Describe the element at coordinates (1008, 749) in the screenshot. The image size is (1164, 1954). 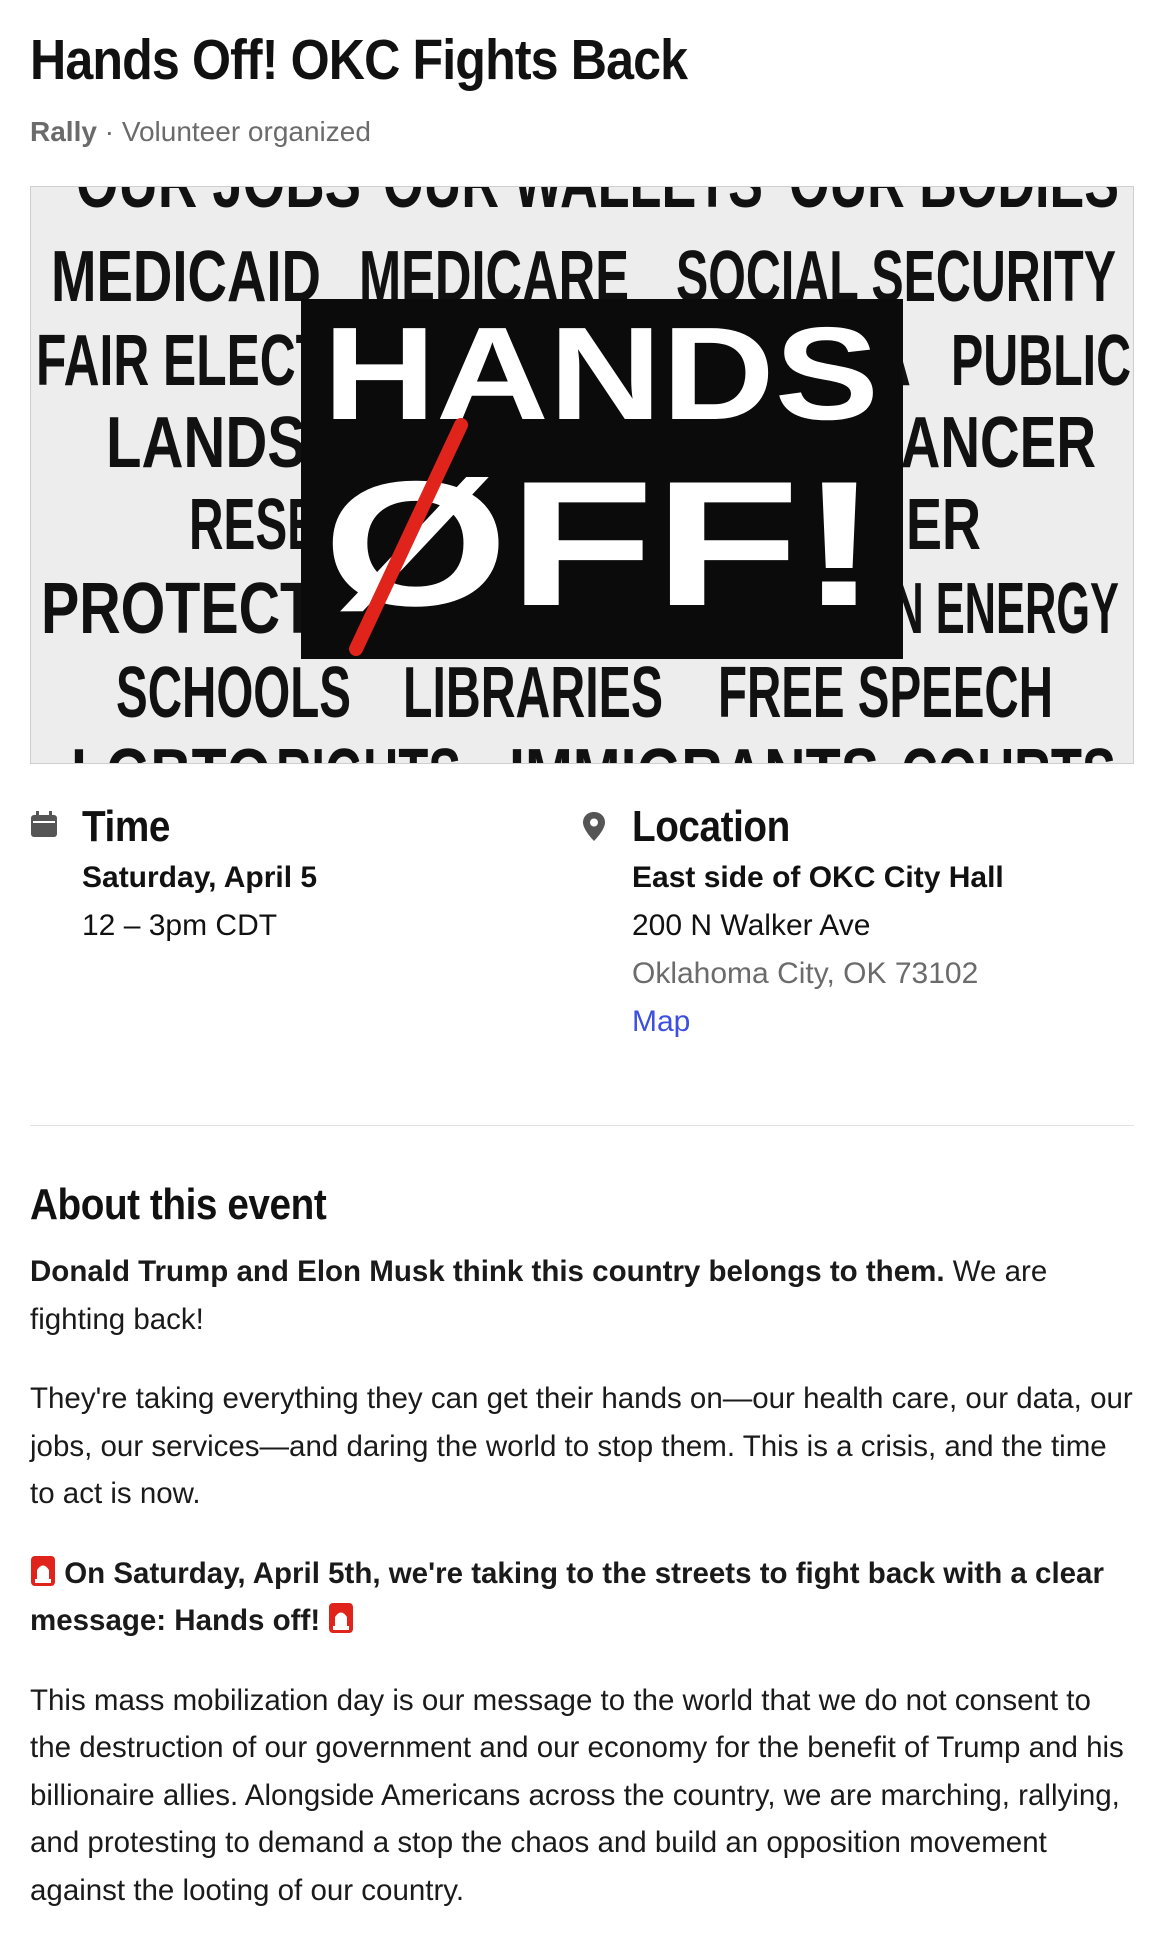
I see `banner-word: COURTS` at that location.